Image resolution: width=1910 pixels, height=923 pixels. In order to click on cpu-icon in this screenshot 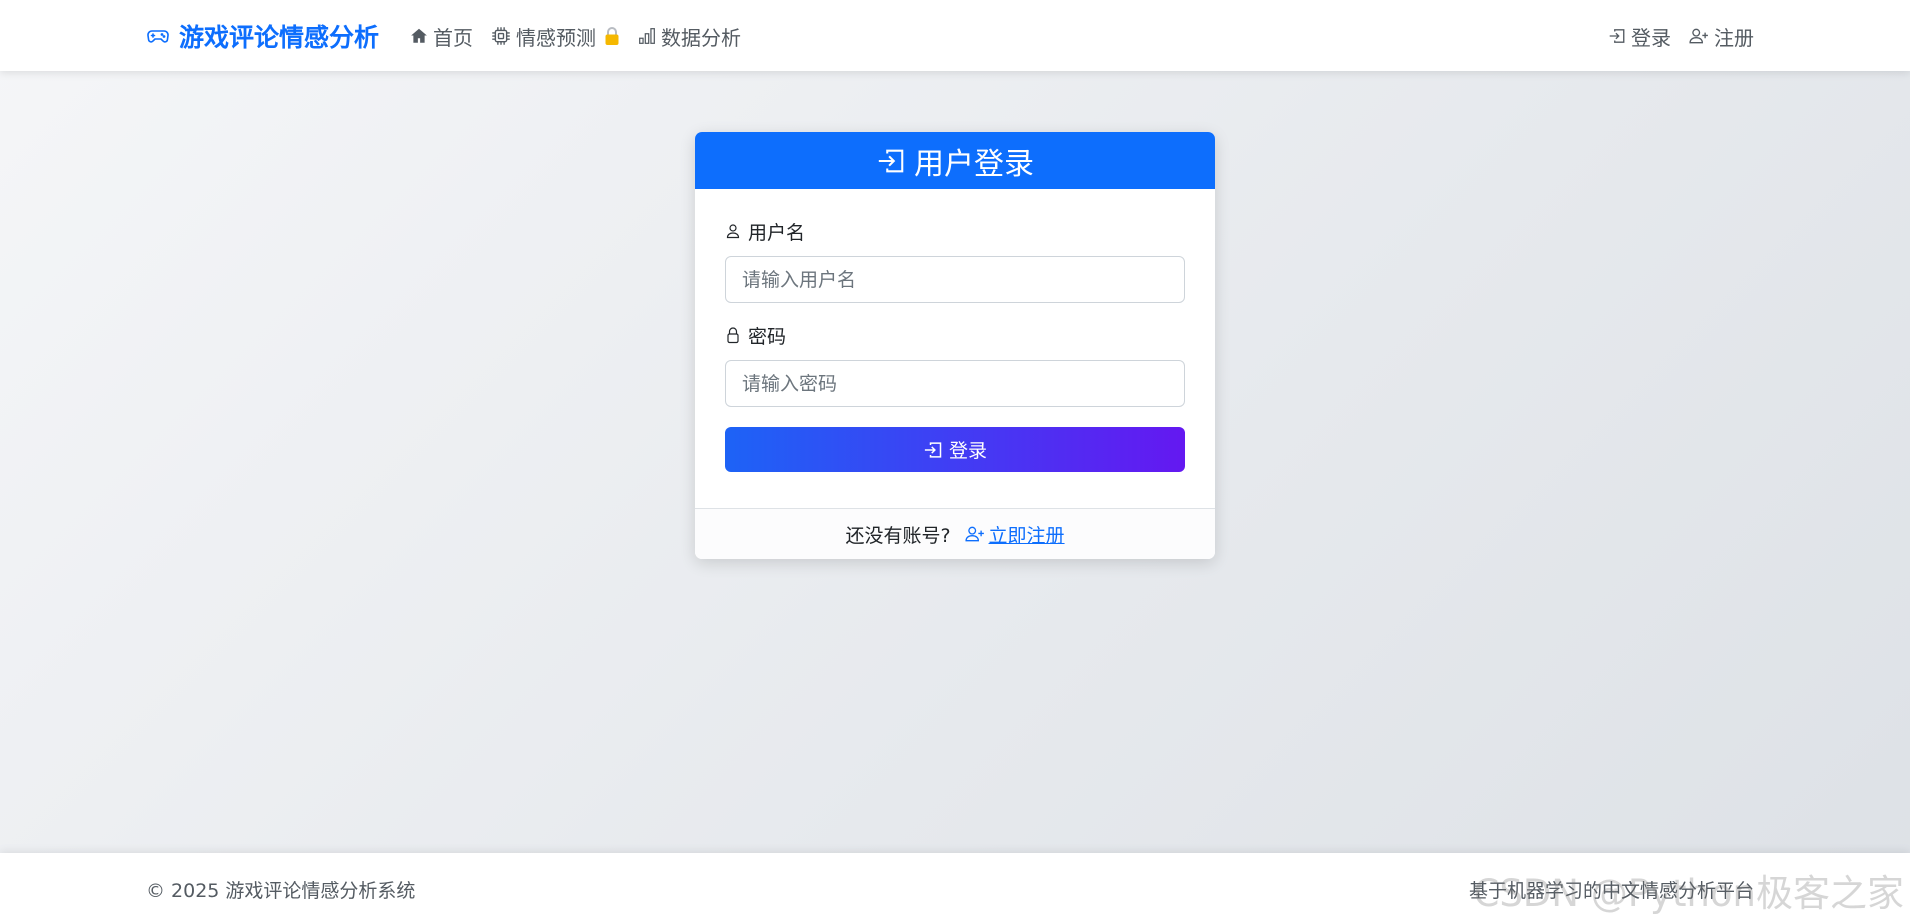, I will do `click(501, 36)`.